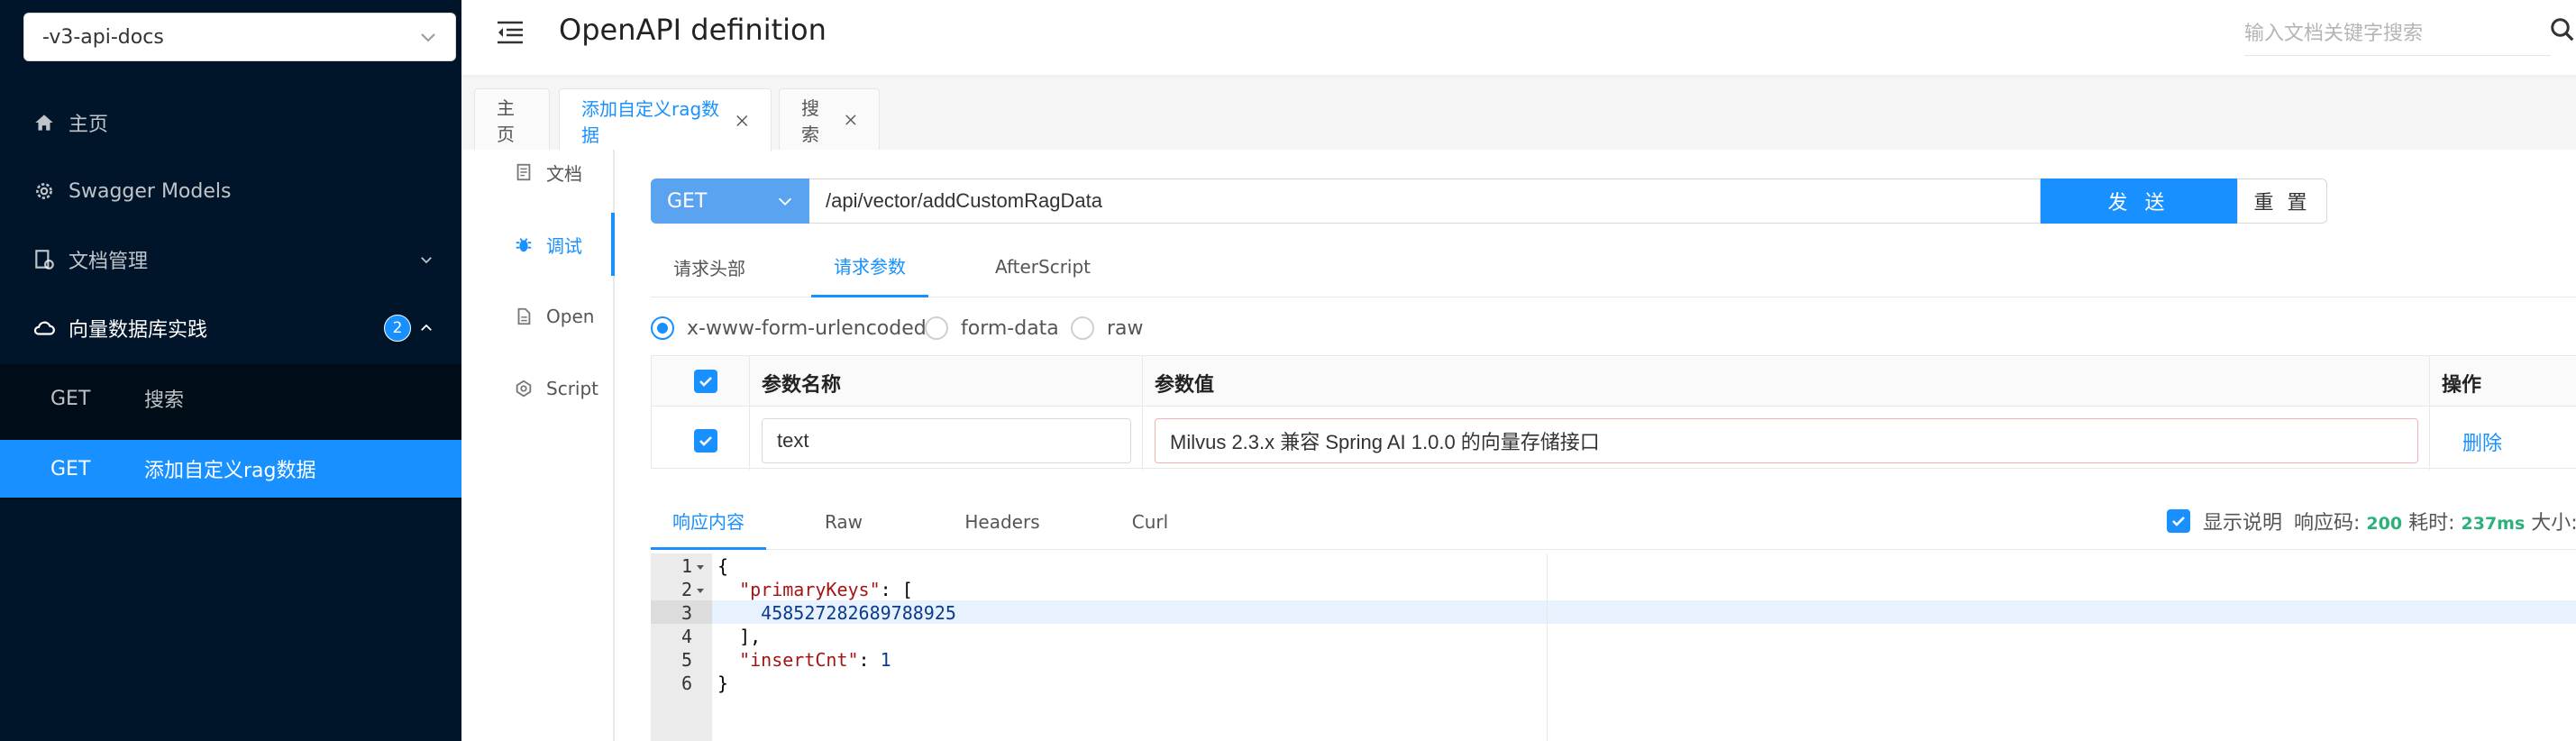 The height and width of the screenshot is (741, 2576). I want to click on radio-form-data: form-data, so click(992, 328).